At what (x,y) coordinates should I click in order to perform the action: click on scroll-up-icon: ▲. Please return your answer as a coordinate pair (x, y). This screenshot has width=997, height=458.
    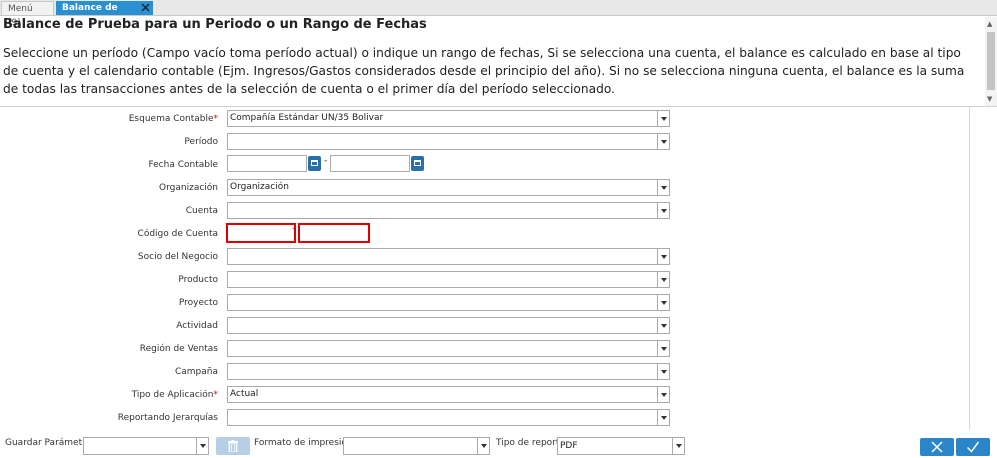
    Looking at the image, I should click on (989, 24).